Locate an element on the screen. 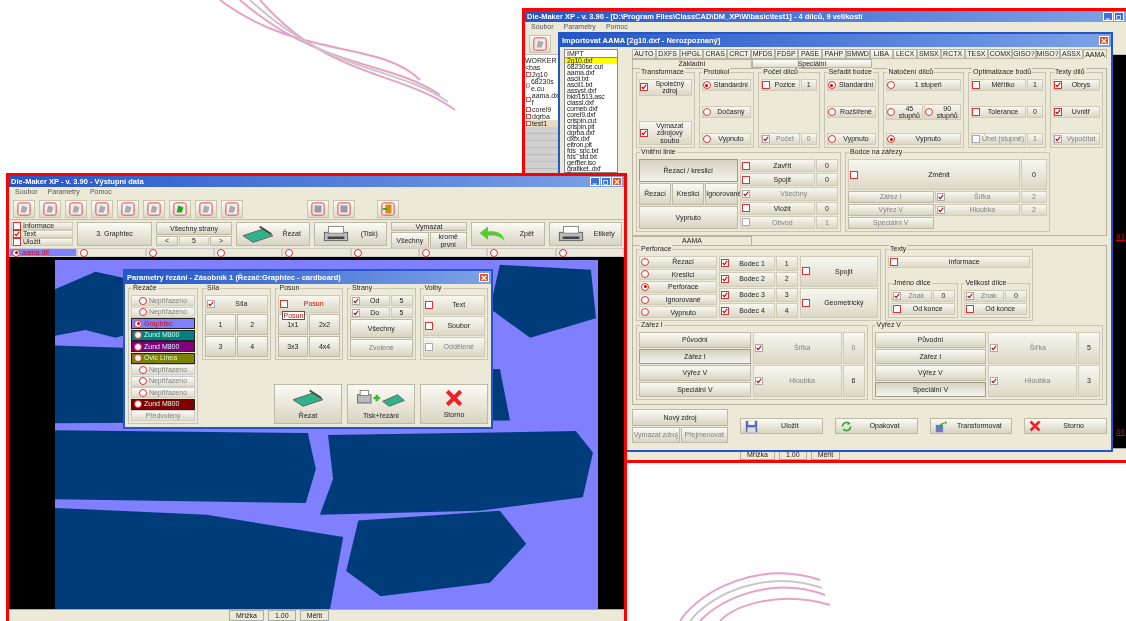 Image resolution: width=1126 pixels, height=621 pixels. piece-label: 97 is located at coordinates (1120, 237).